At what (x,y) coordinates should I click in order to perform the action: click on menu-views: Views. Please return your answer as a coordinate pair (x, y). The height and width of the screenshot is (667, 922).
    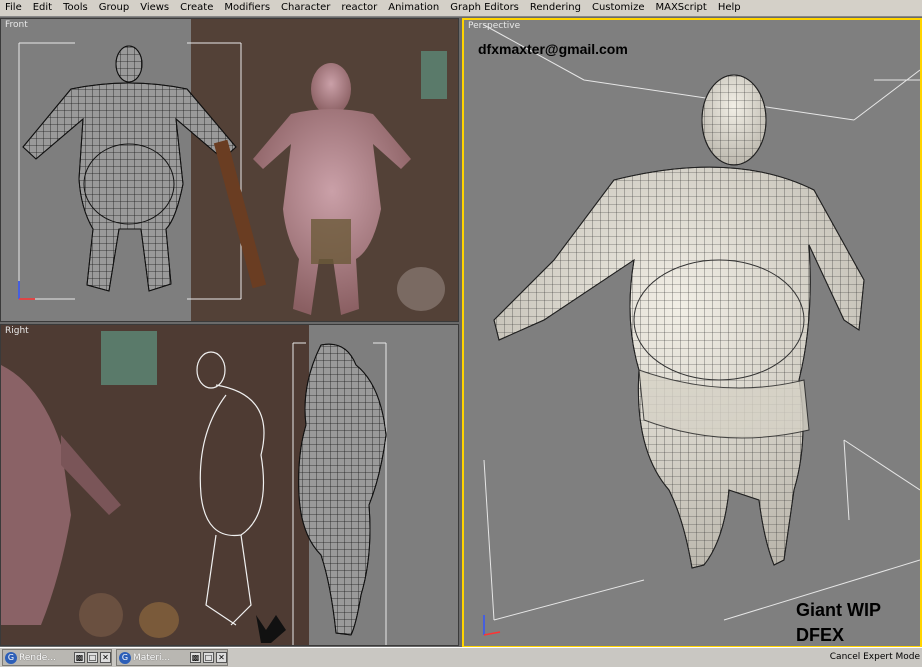
    Looking at the image, I should click on (155, 8).